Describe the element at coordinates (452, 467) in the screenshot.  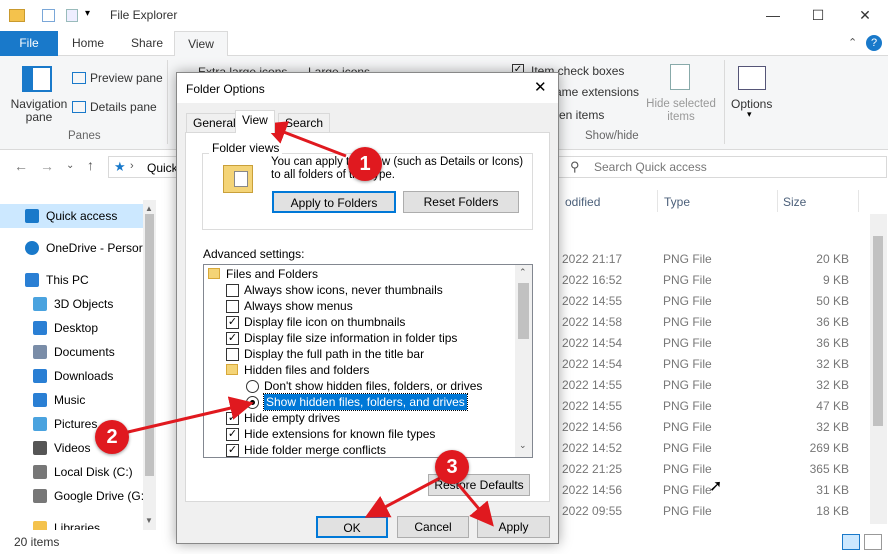
I see `step-badge-3: 3` at that location.